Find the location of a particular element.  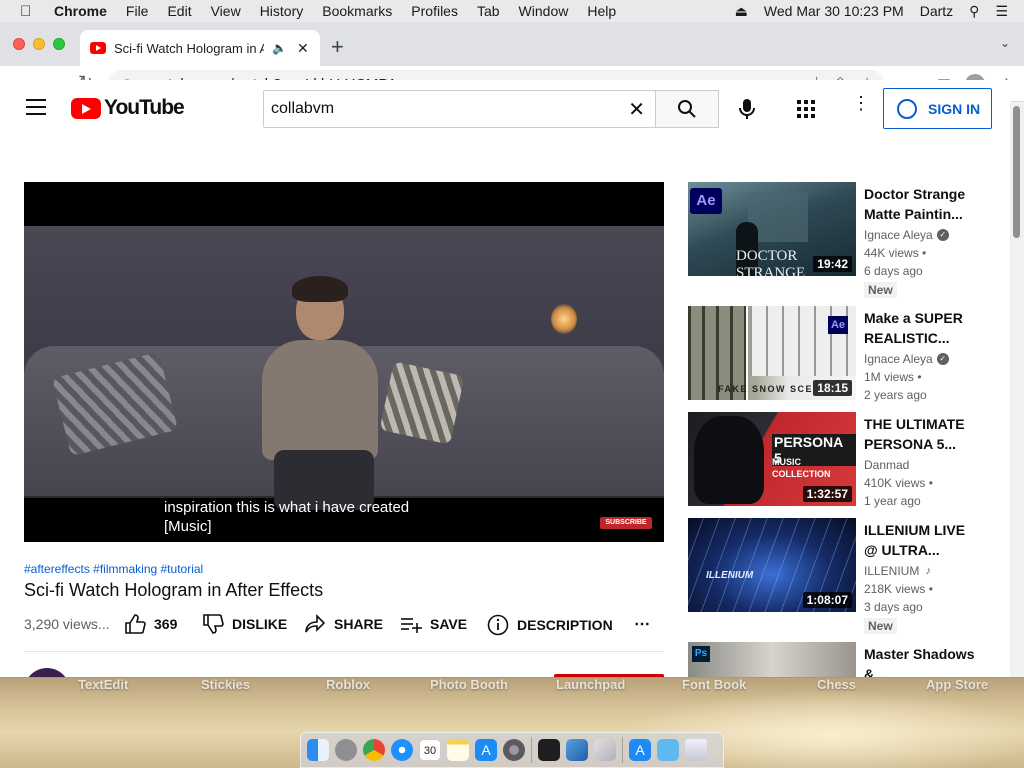

related-channel: Danmad is located at coordinates (886, 465).